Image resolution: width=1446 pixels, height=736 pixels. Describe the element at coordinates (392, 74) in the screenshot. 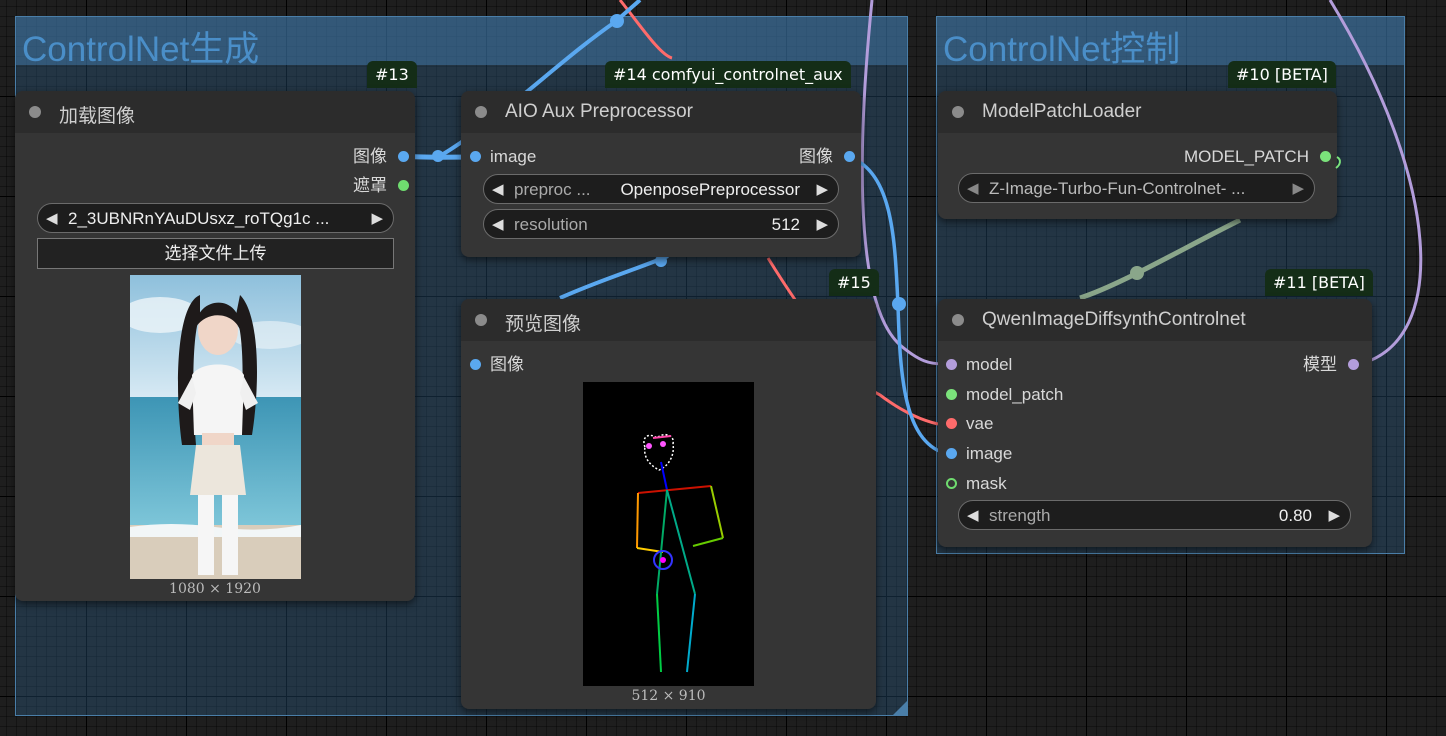

I see `node-badge-13: #13` at that location.